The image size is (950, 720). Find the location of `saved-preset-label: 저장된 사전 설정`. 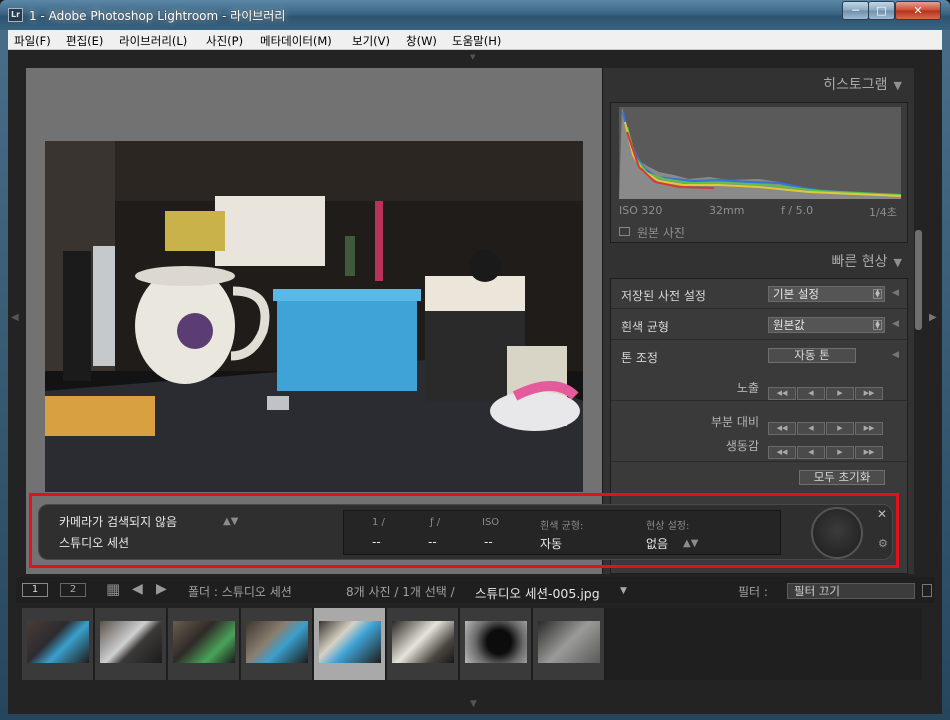

saved-preset-label: 저장된 사전 설정 is located at coordinates (663, 296).